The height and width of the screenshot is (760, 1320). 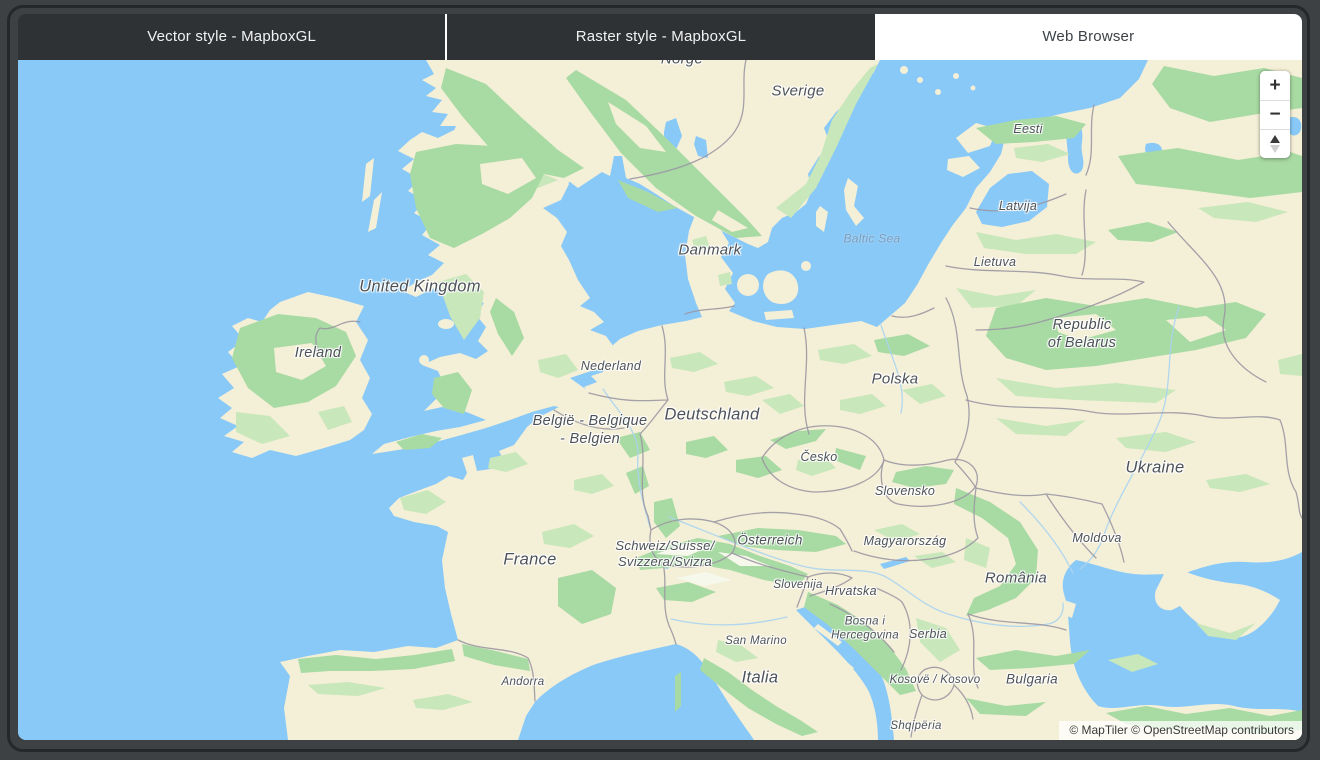 I want to click on compass-north-icon, so click(x=1275, y=139).